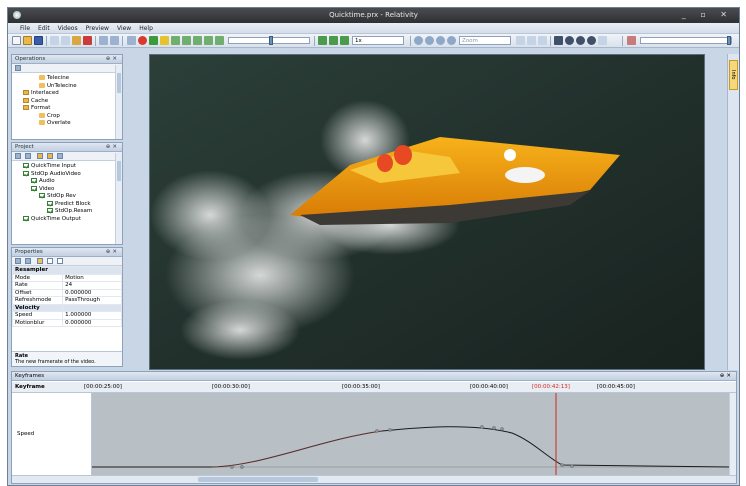 This screenshot has width=746, height=486. What do you see at coordinates (118, 198) in the screenshot?
I see `project-scrollbar` at bounding box center [118, 198].